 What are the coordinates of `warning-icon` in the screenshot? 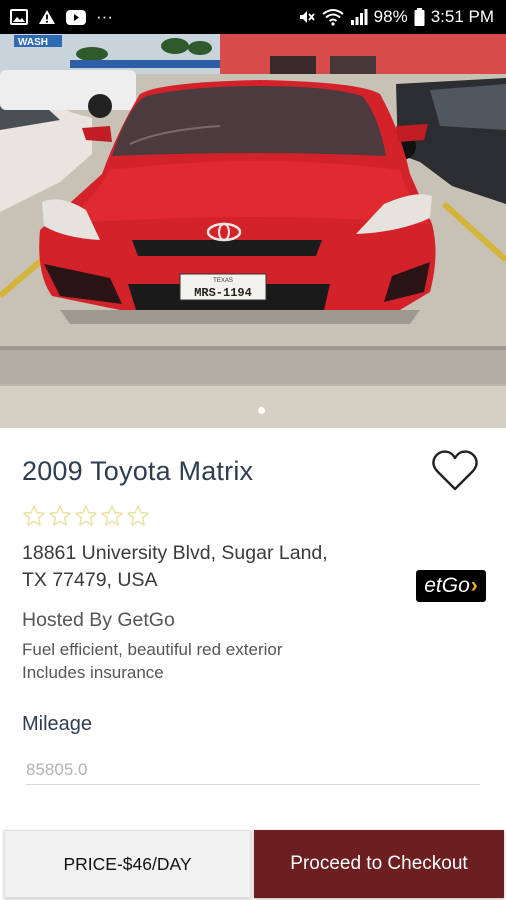 It's located at (47, 17).